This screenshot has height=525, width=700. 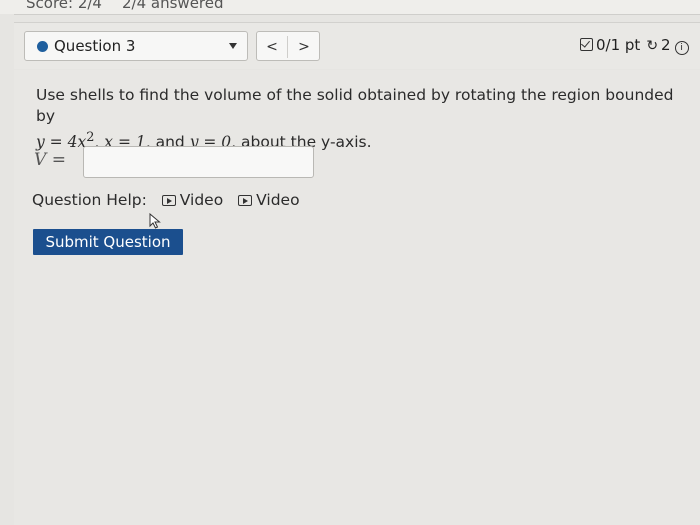 What do you see at coordinates (50, 160) in the screenshot?
I see `answer-label: V =` at bounding box center [50, 160].